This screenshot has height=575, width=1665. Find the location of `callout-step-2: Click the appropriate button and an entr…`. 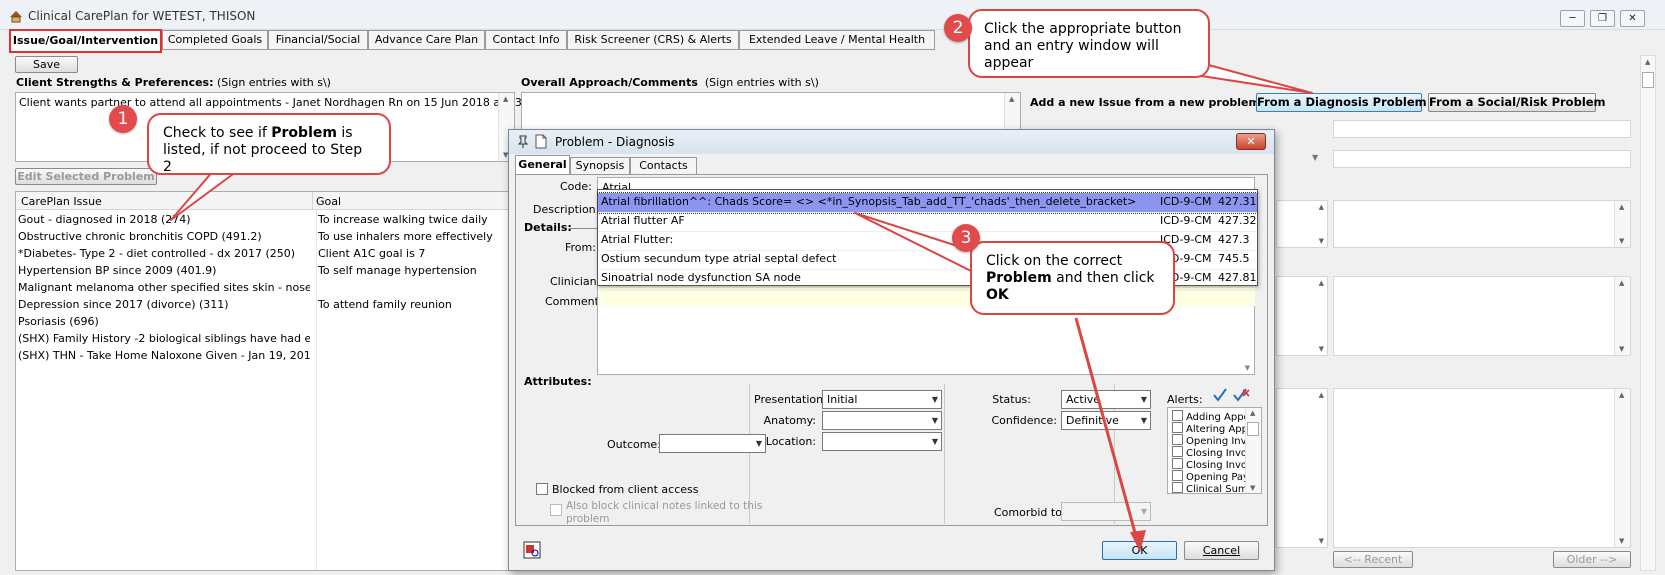

callout-step-2: Click the appropriate button and an entr… is located at coordinates (1089, 43).